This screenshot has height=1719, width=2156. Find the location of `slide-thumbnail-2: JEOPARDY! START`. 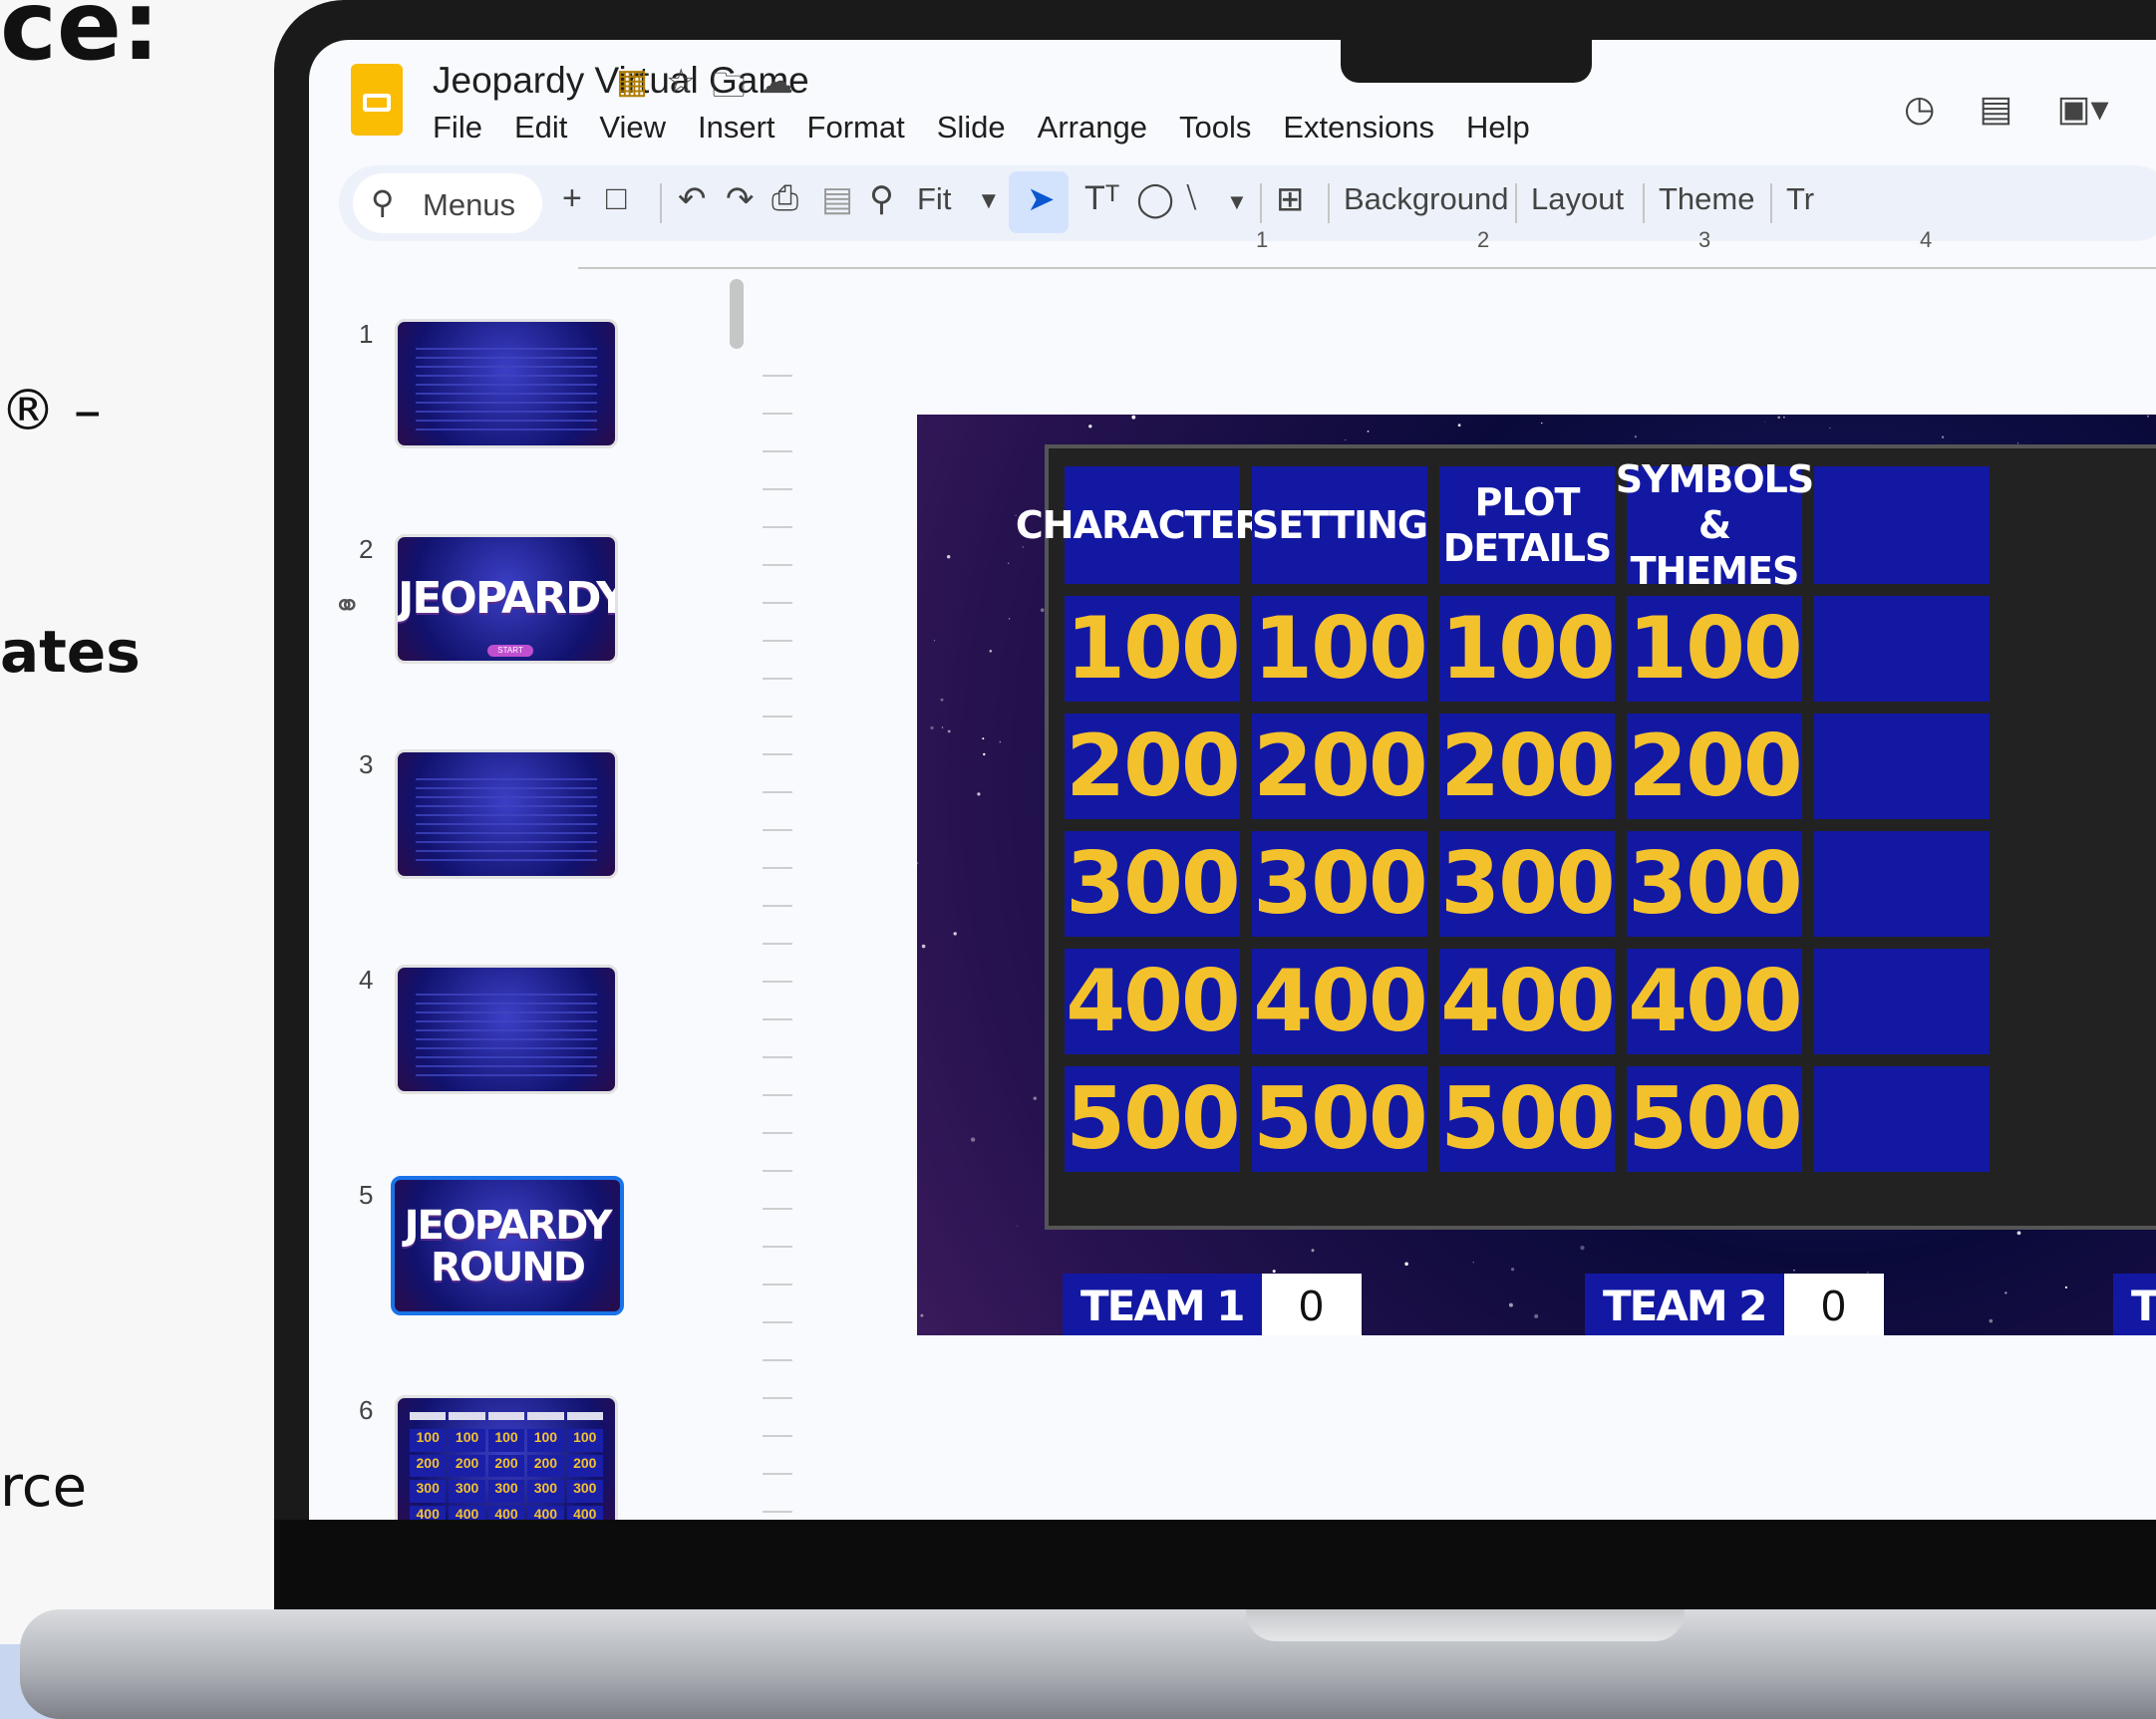

slide-thumbnail-2: JEOPARDY! START is located at coordinates (506, 599).